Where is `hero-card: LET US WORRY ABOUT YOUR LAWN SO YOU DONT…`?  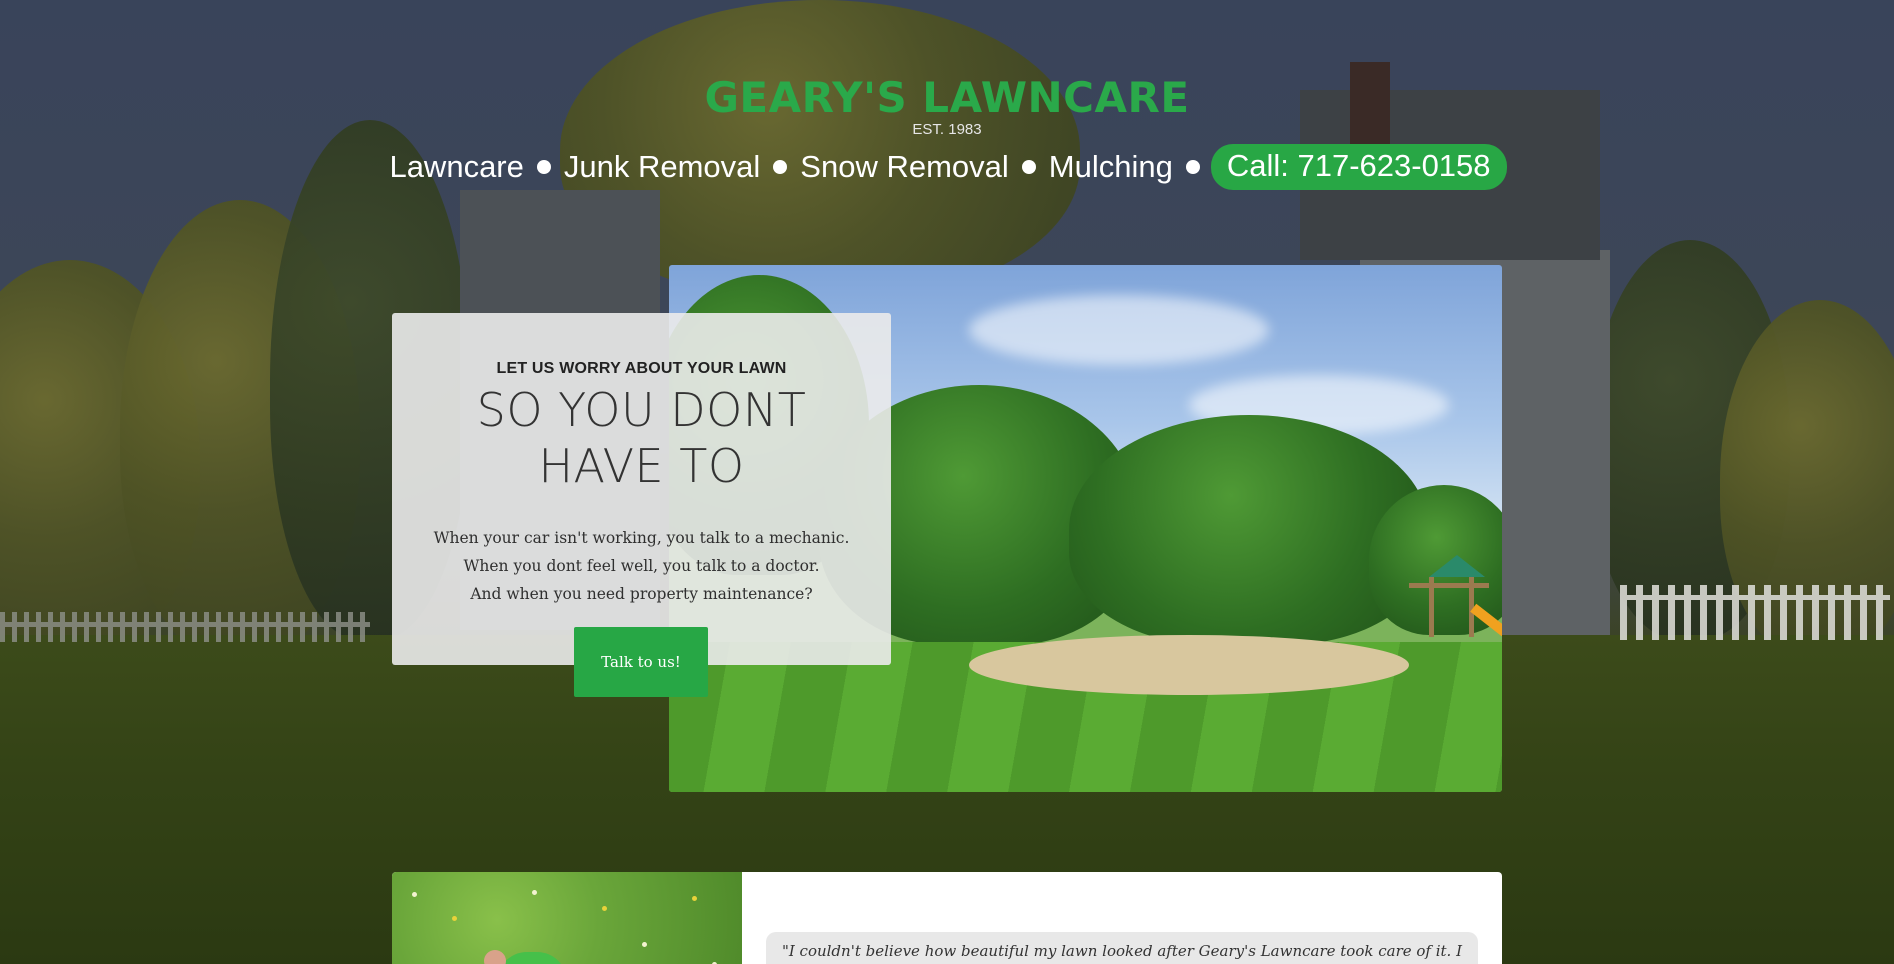 hero-card: LET US WORRY ABOUT YOUR LAWN SO YOU DONT… is located at coordinates (641, 505).